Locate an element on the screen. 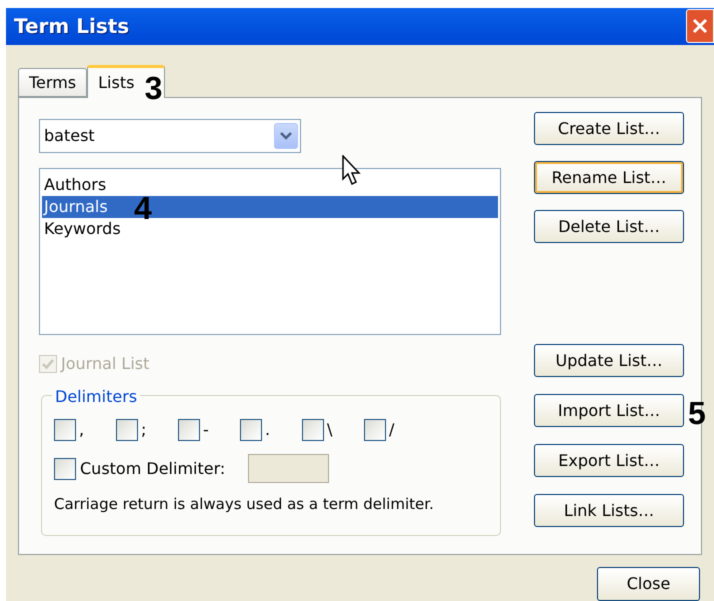  delimiter-note: Carriage return is always used as a term delimiter. is located at coordinates (244, 505).